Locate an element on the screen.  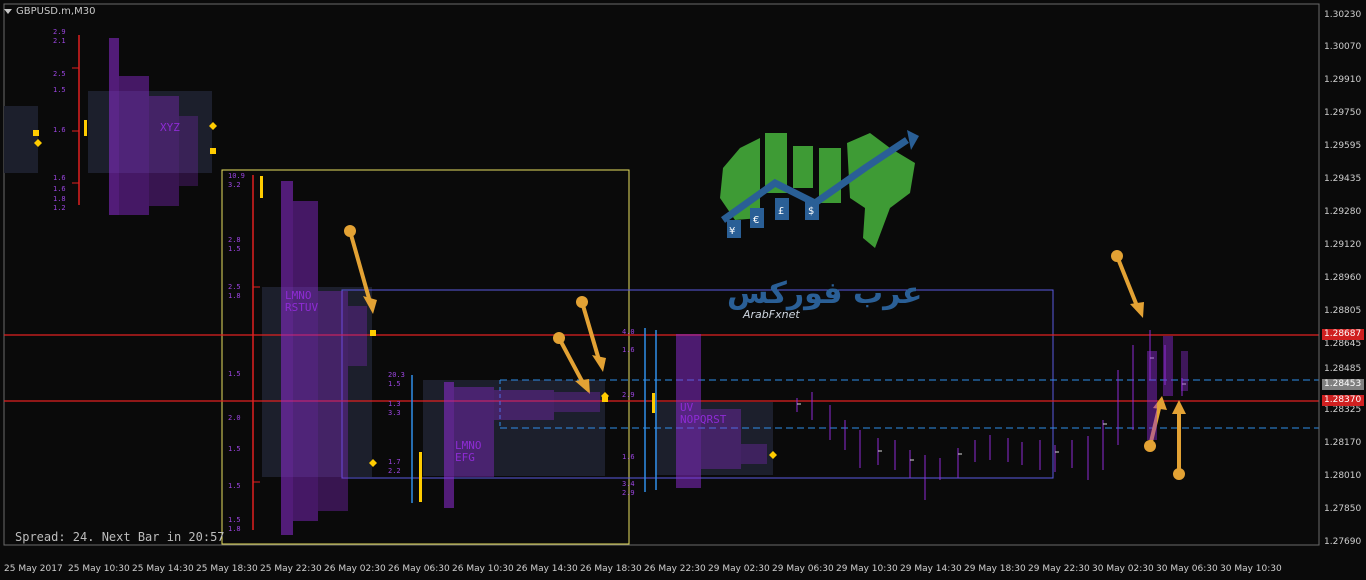
level-num: 3.3 is located at coordinates (394, 413).